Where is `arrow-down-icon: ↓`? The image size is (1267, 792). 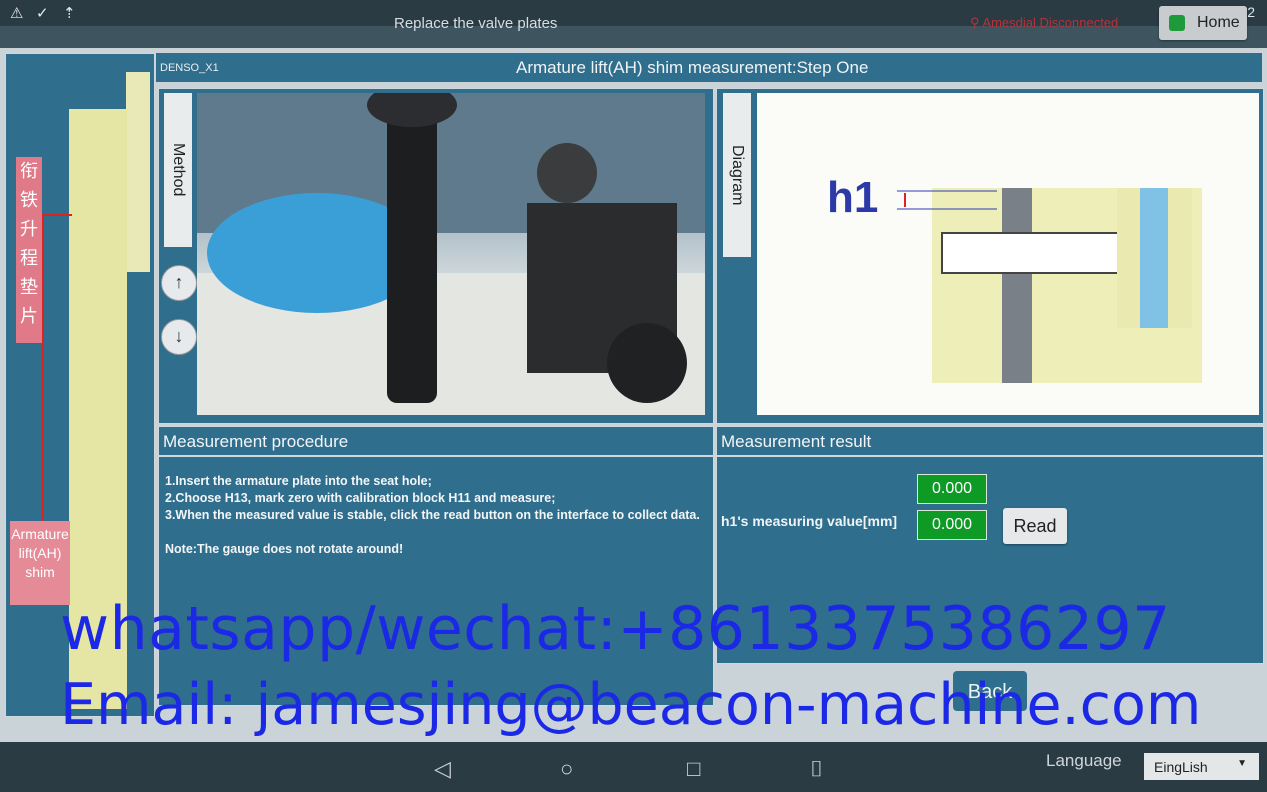 arrow-down-icon: ↓ is located at coordinates (179, 336).